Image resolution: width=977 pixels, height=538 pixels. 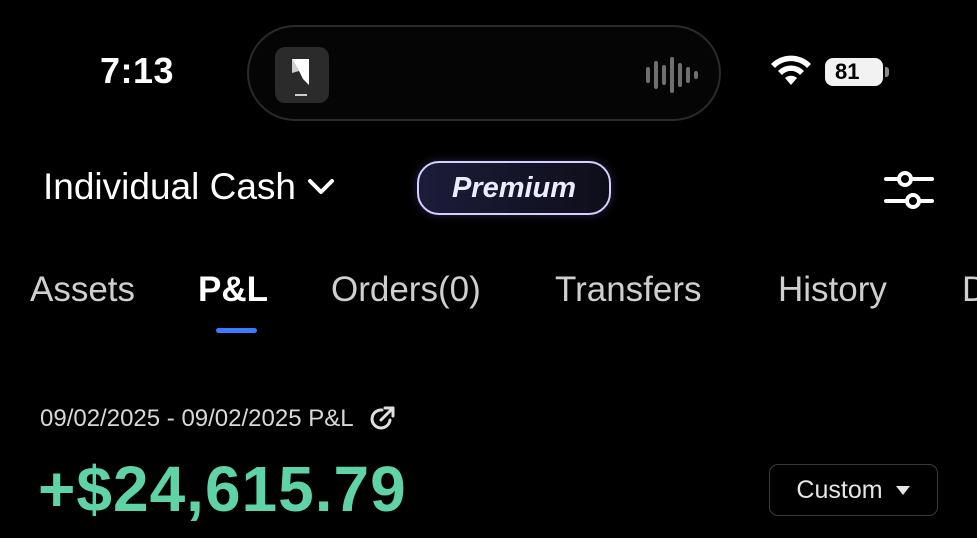 I want to click on wifi-icon, so click(x=791, y=70).